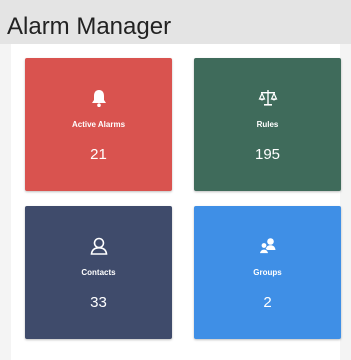 This screenshot has height=360, width=351. What do you see at coordinates (98, 302) in the screenshot?
I see `tile-count: 33` at bounding box center [98, 302].